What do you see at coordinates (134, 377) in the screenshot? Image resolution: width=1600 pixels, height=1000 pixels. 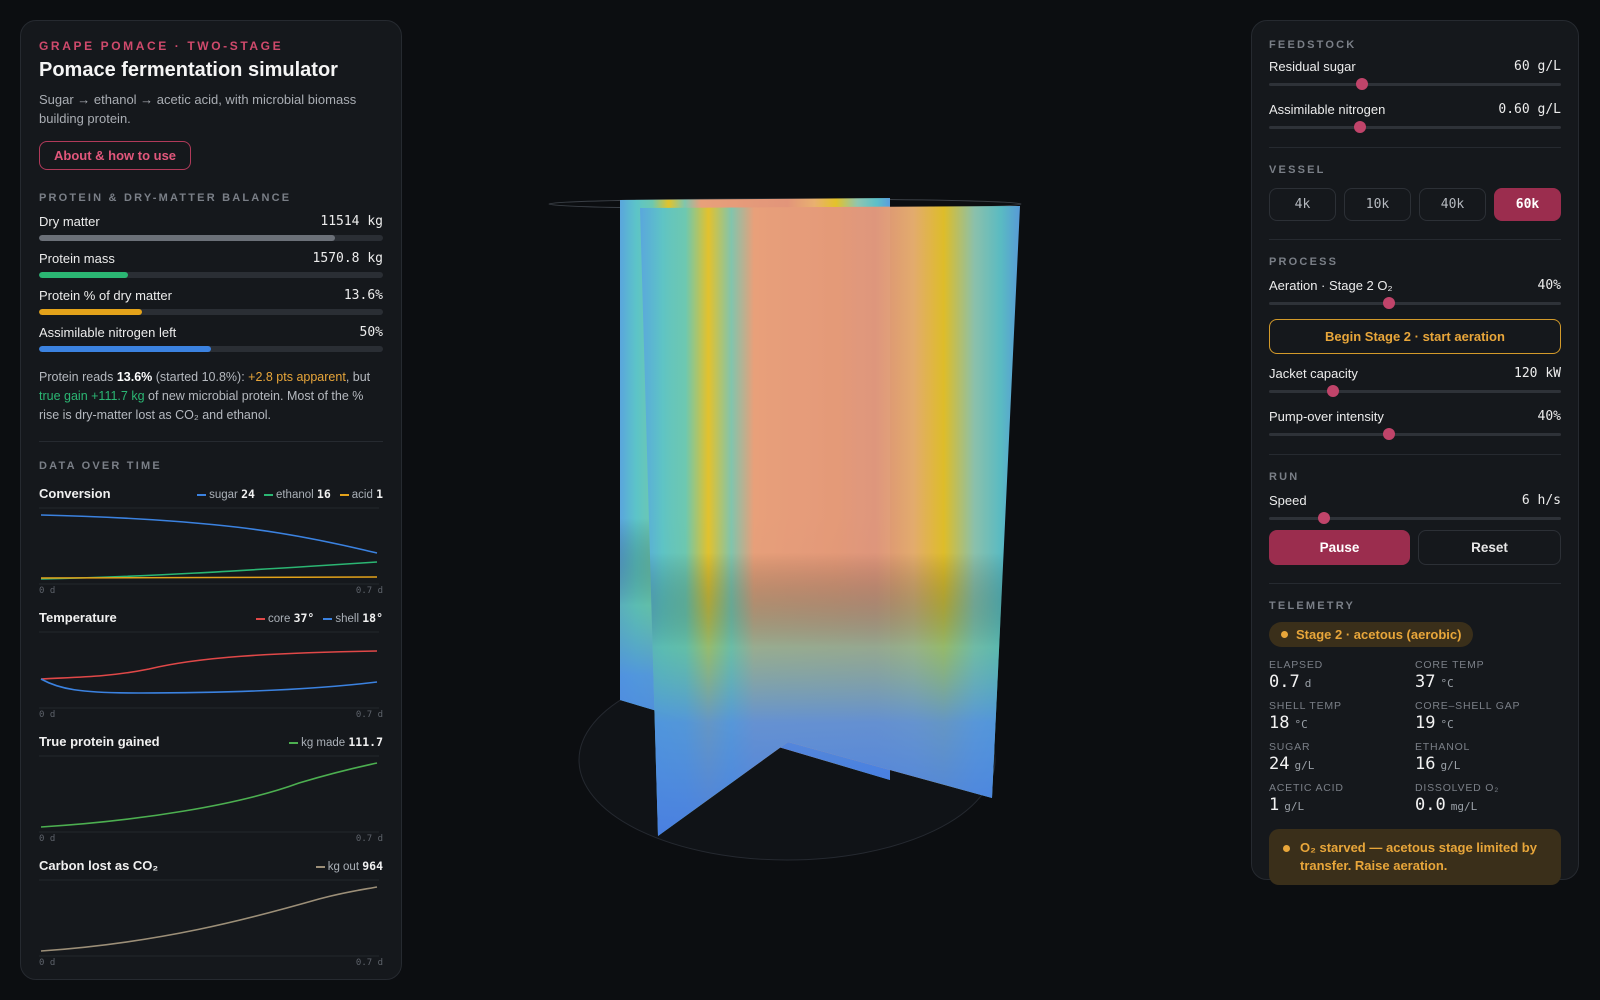 I see `note-pct: 13.6%` at bounding box center [134, 377].